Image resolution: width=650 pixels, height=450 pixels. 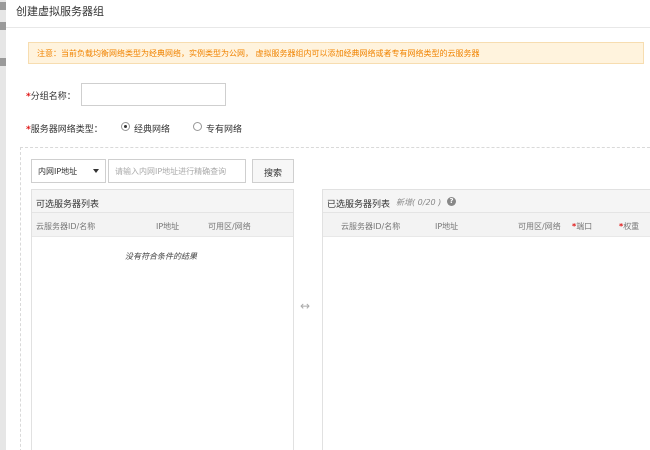 What do you see at coordinates (171, 171) in the screenshot?
I see `search-placeholder: 请输入内网IP地址进行精确查询` at bounding box center [171, 171].